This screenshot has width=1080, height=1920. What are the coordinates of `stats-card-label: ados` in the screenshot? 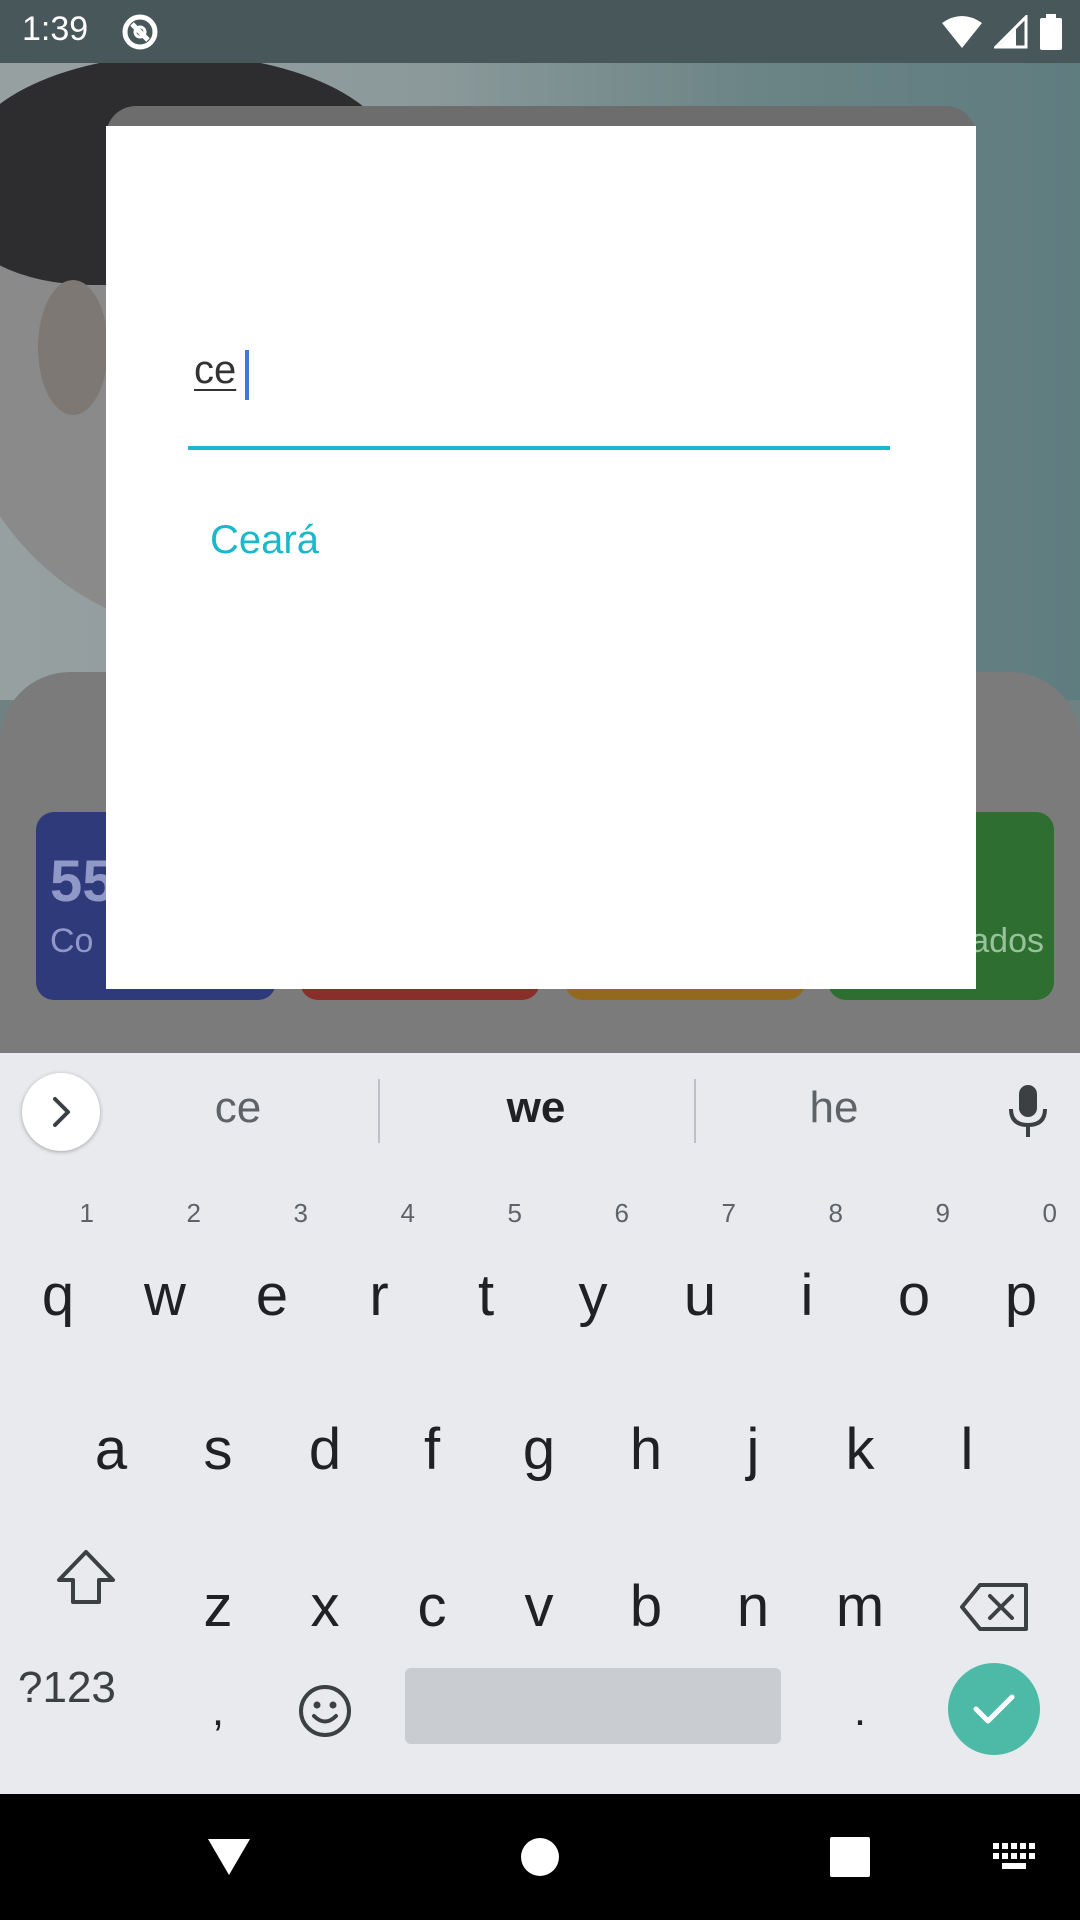 It's located at (1007, 941).